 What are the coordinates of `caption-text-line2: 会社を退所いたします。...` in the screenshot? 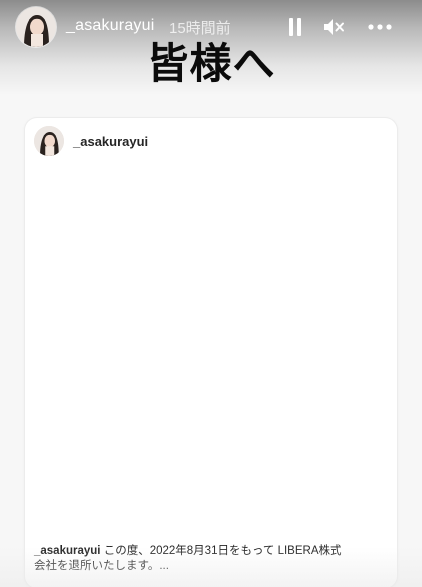 It's located at (101, 566).